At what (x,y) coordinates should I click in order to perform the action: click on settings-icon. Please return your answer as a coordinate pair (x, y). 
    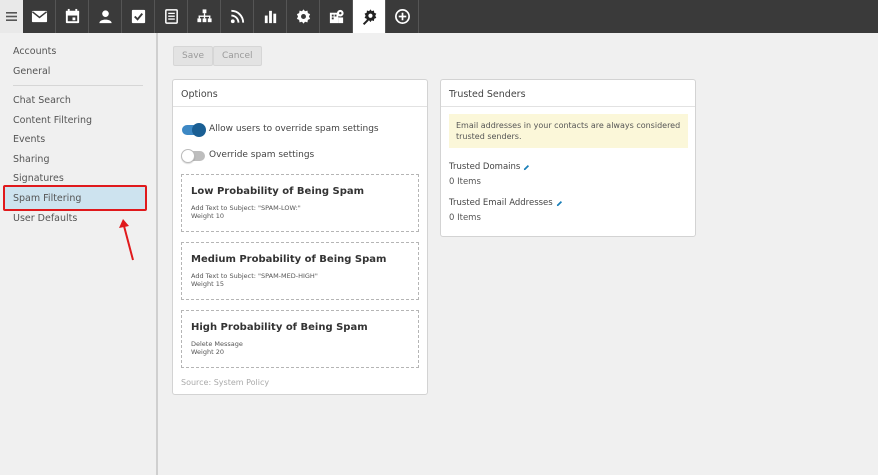
    Looking at the image, I should click on (303, 16).